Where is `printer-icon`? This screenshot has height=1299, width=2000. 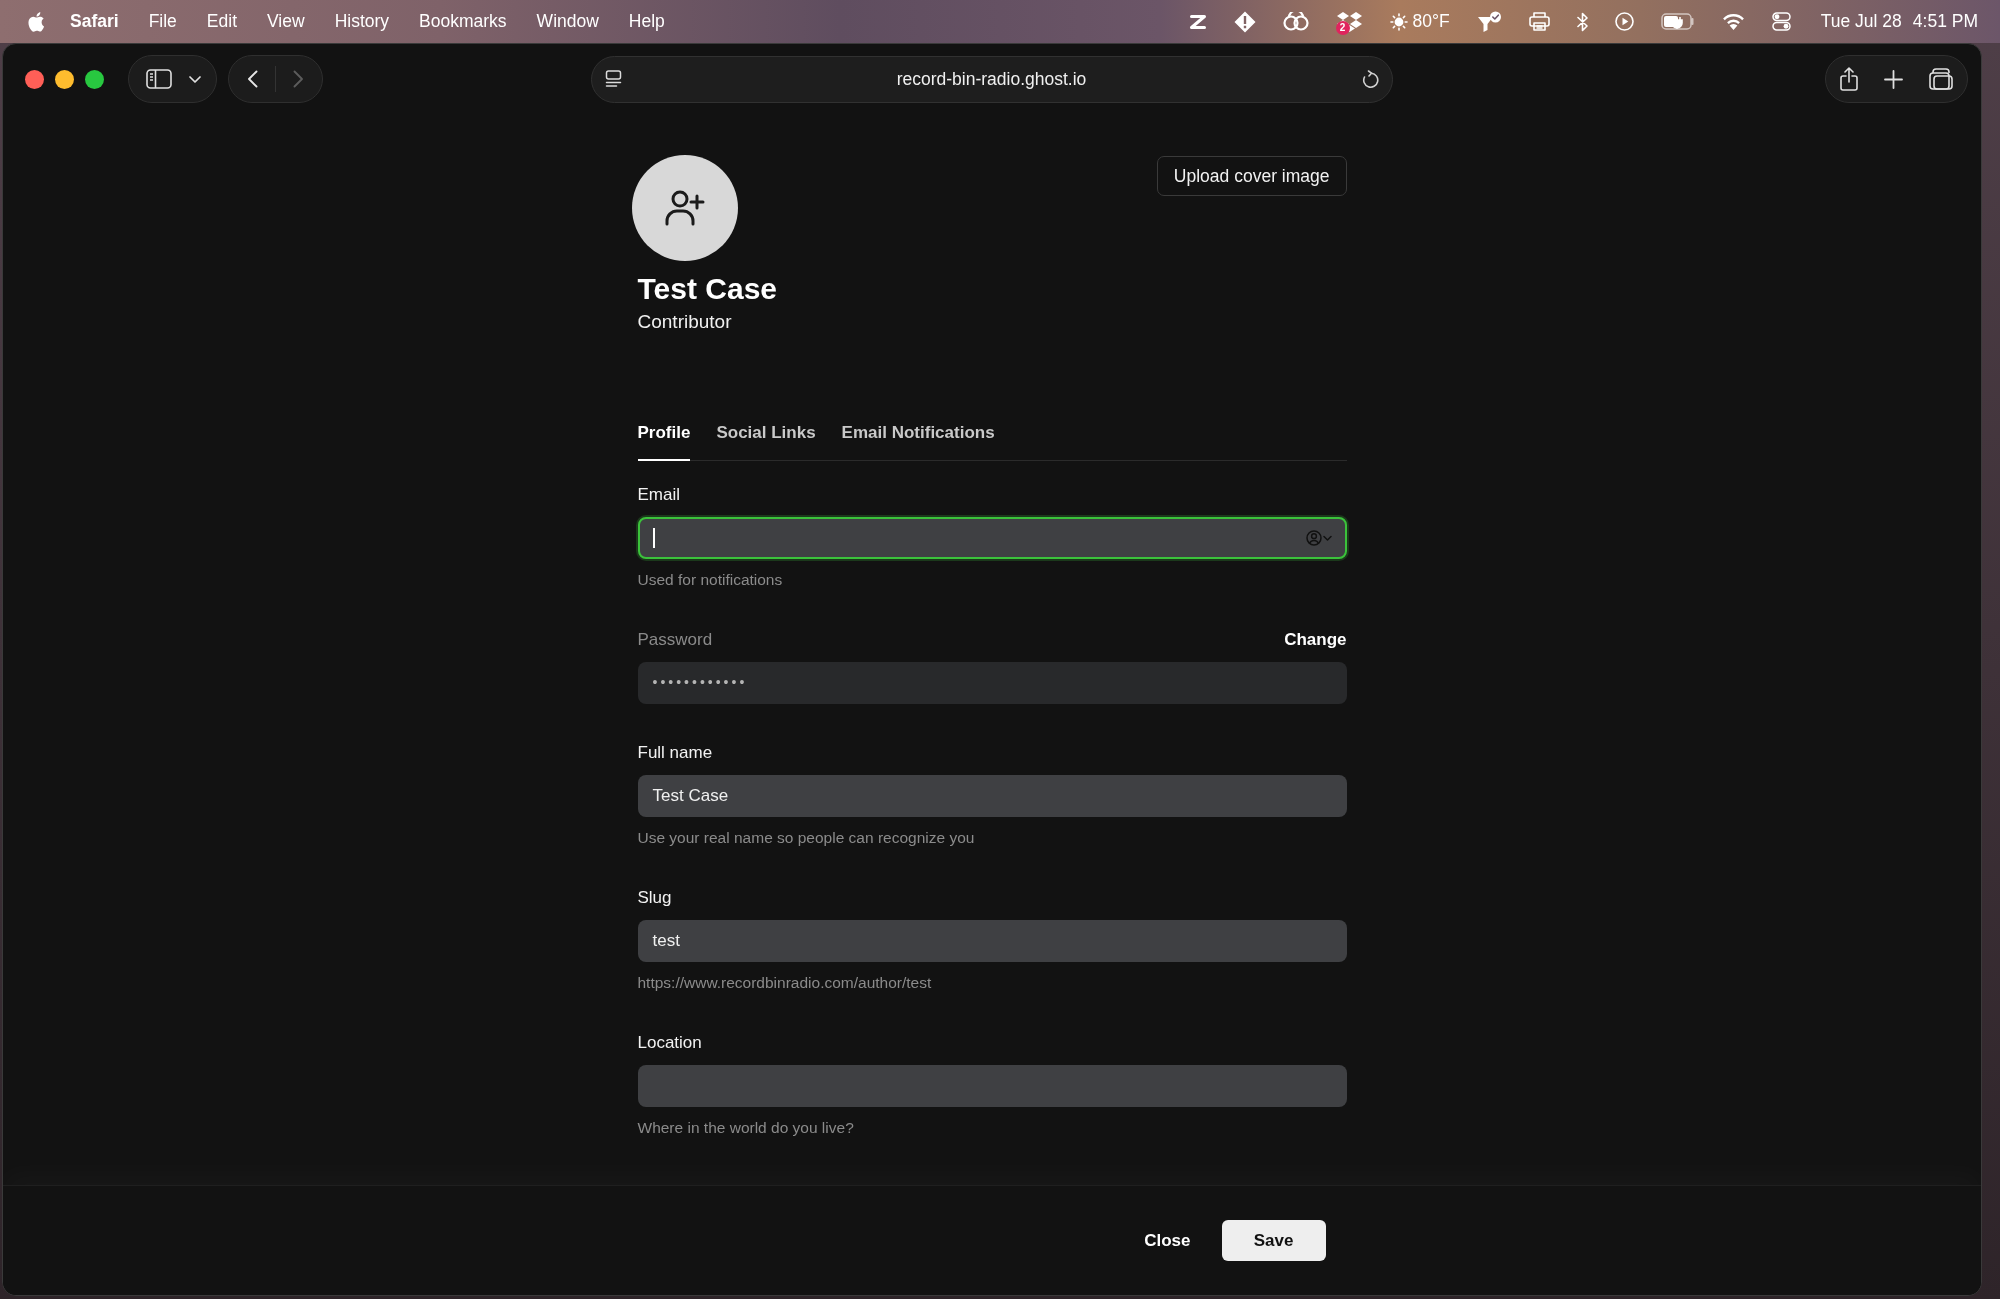
printer-icon is located at coordinates (1539, 21).